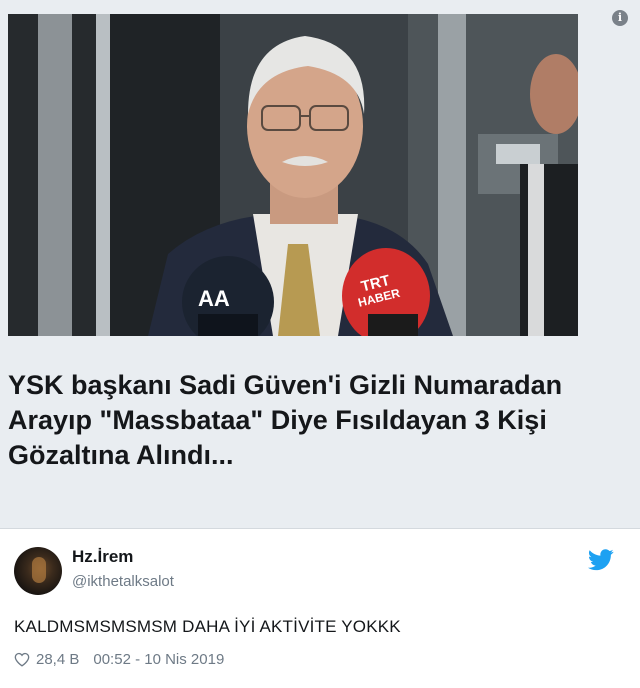  I want to click on user-handle: @ikthetalksalot, so click(123, 581).